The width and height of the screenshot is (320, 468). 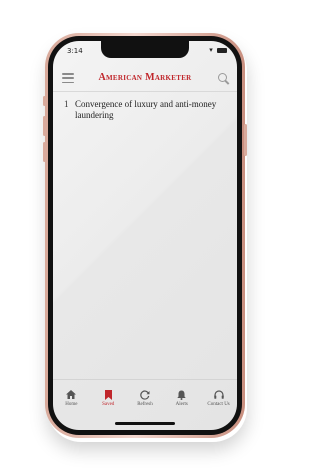 I want to click on tab-saved: Saved, so click(x=108, y=398).